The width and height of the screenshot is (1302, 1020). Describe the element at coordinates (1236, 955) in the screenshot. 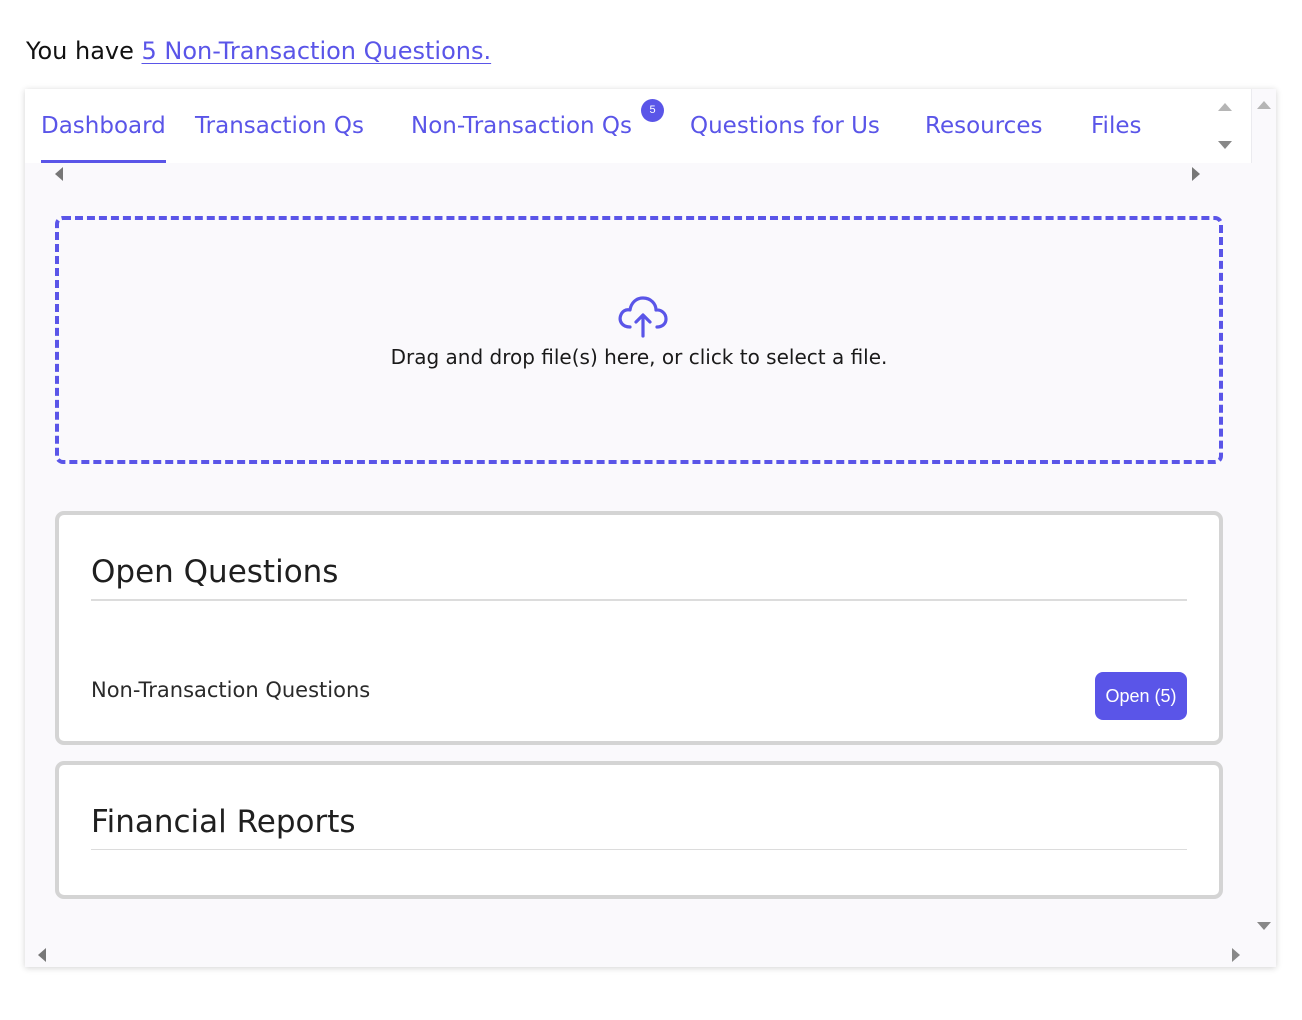

I see `panel-scroll-right-icon` at that location.